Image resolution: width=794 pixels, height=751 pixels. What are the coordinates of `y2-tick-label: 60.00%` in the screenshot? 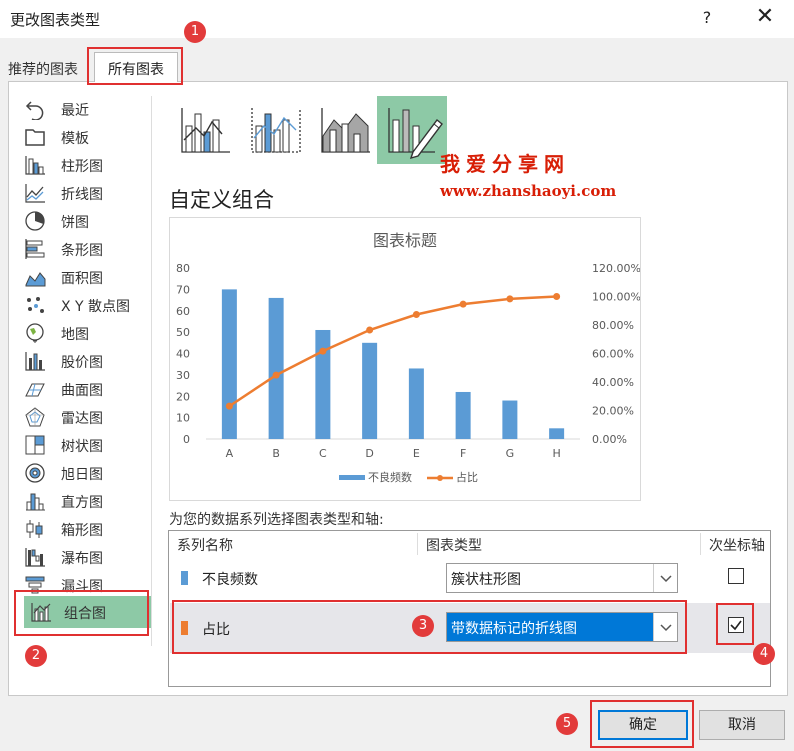 It's located at (613, 354).